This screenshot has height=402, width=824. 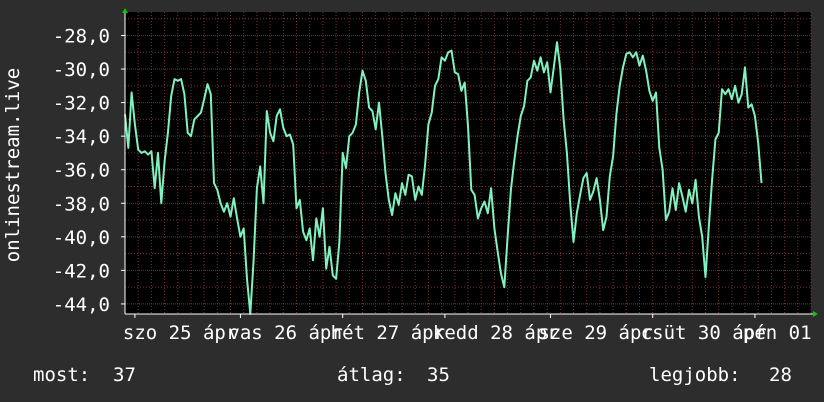 I want to click on y-tick-label: -32,0, so click(x=81, y=104).